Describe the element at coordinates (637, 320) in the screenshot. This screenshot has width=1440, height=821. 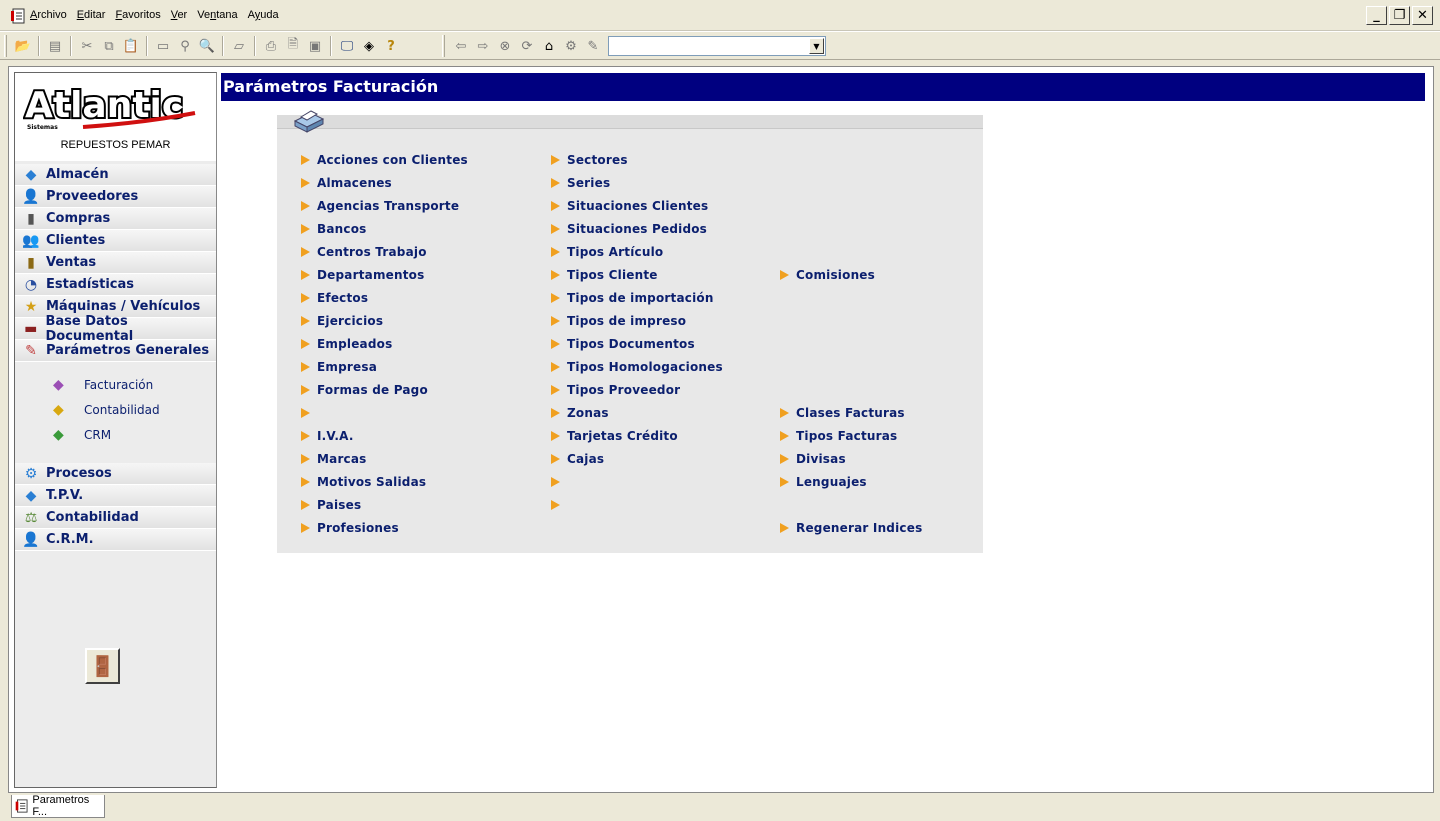
I see `param-link: Tipos de impreso` at that location.